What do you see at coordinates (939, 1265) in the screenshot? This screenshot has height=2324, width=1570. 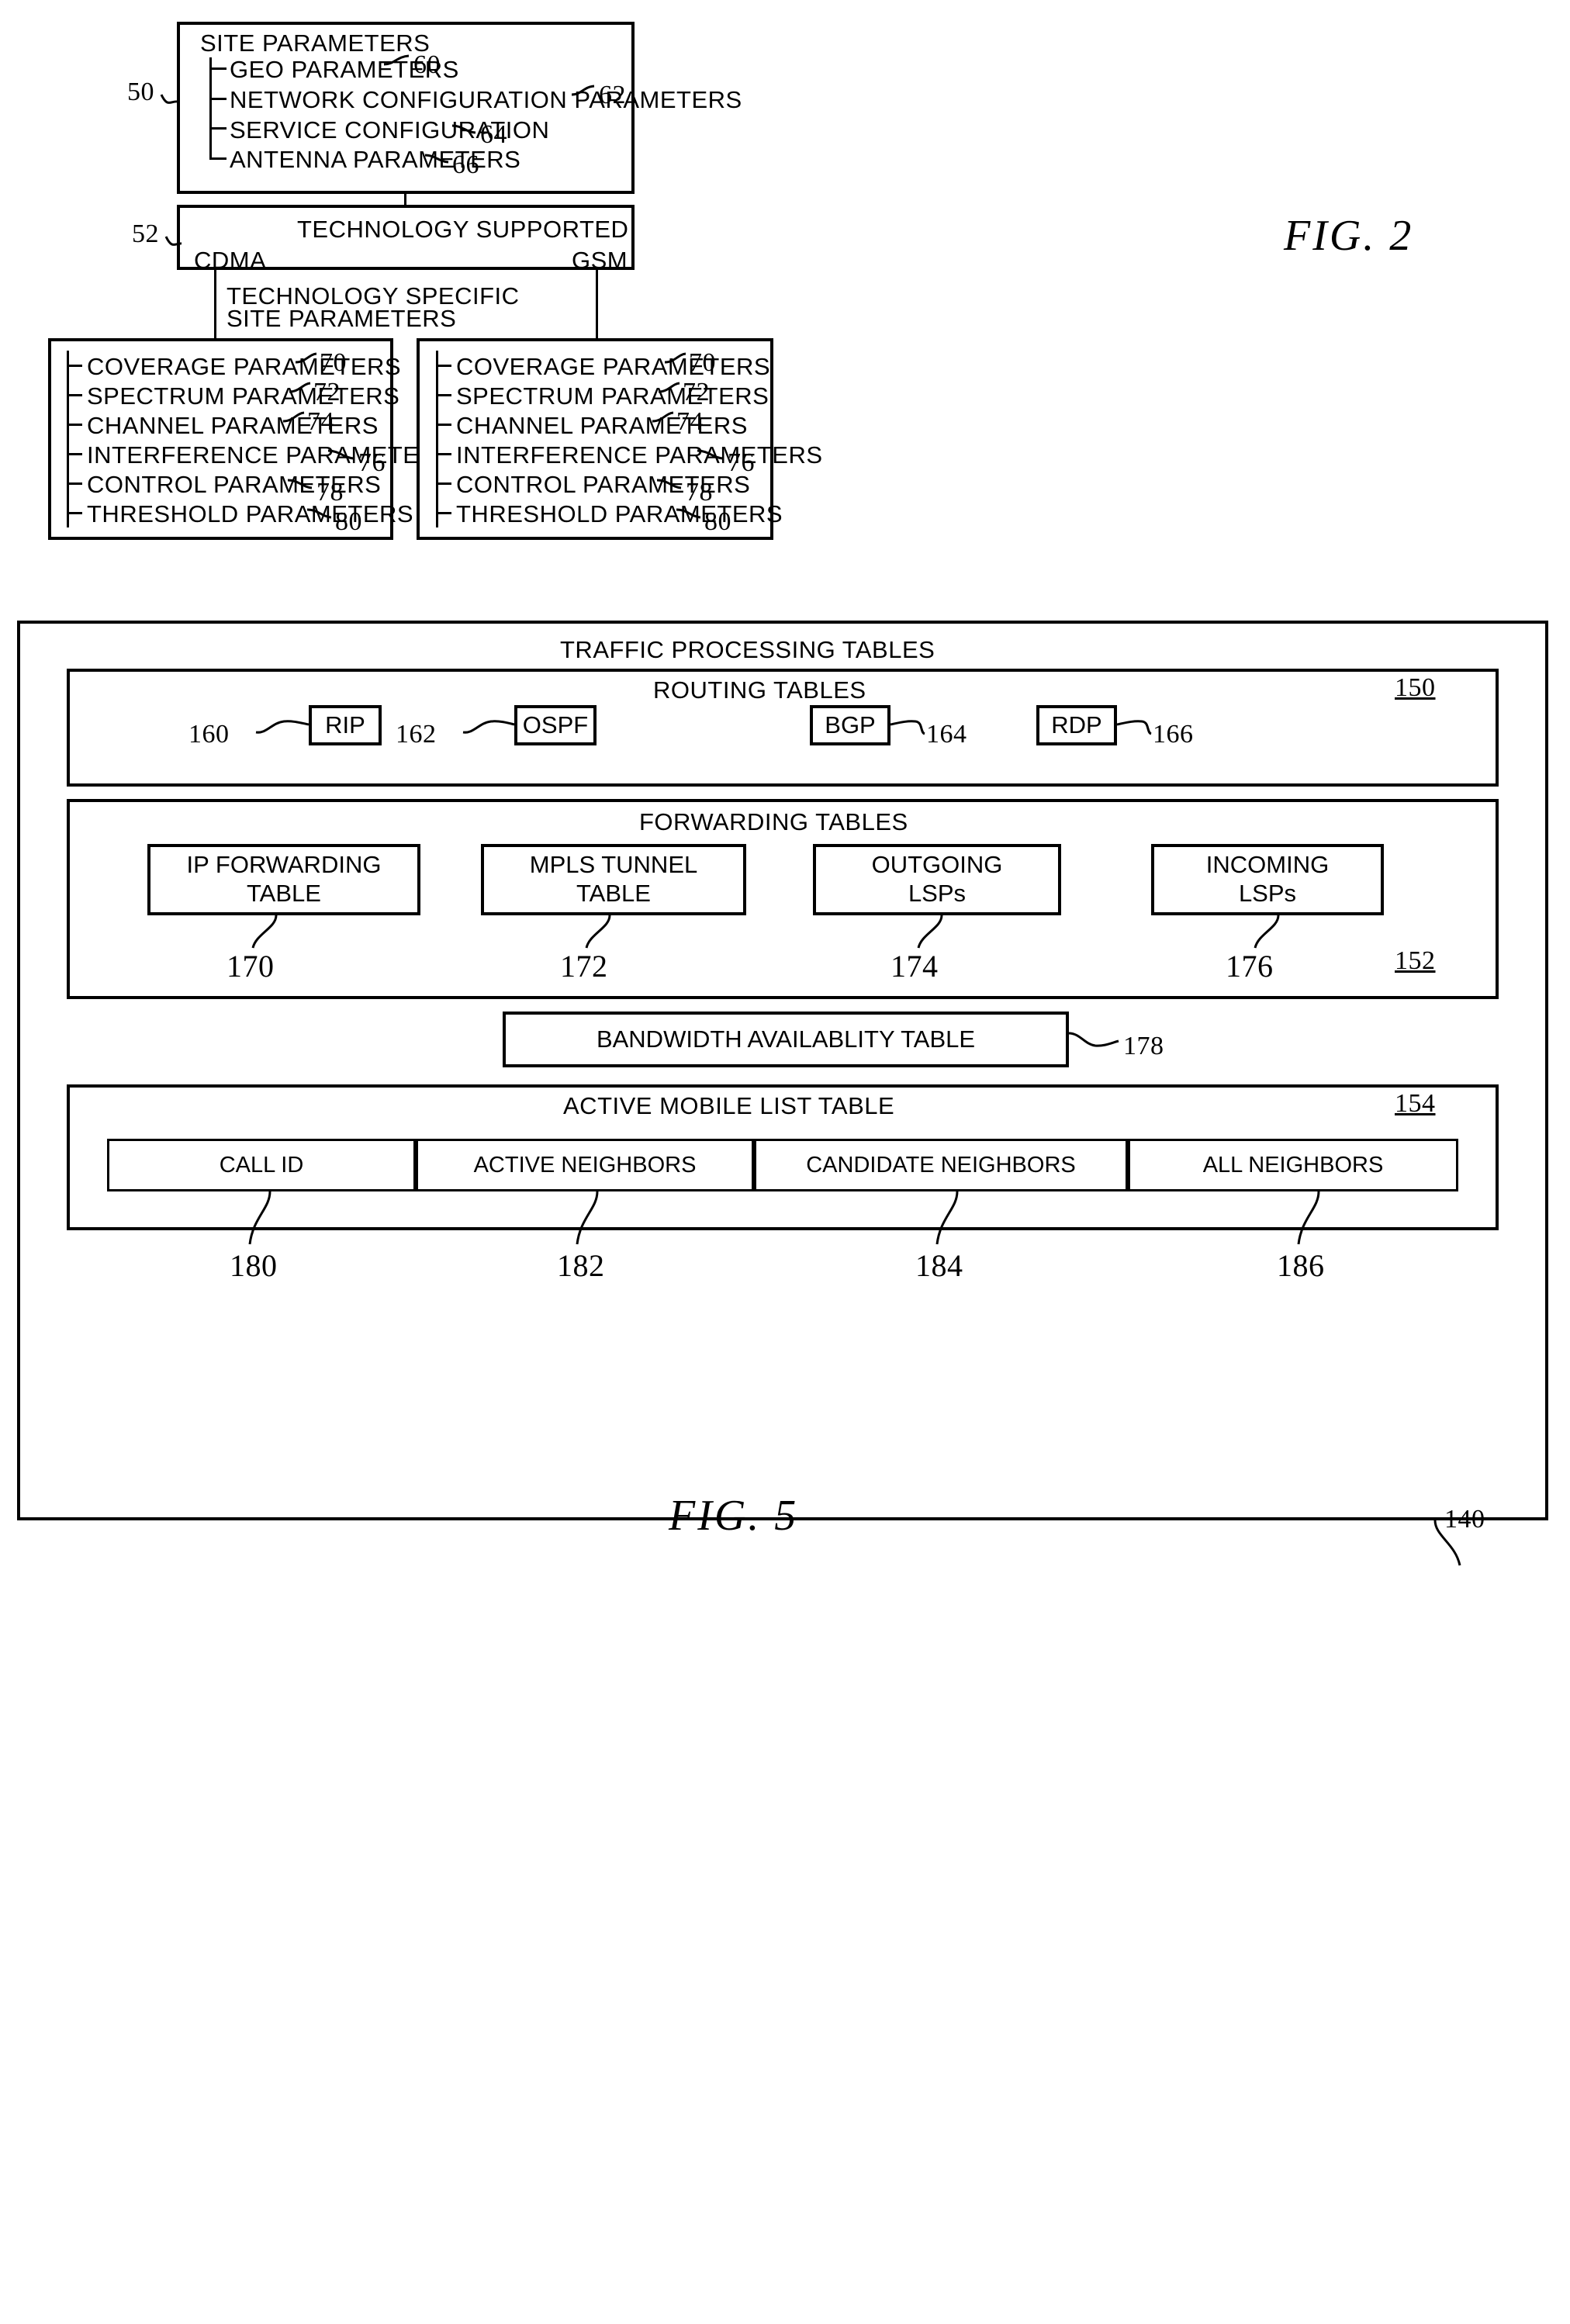 I see `ref-184: 184` at bounding box center [939, 1265].